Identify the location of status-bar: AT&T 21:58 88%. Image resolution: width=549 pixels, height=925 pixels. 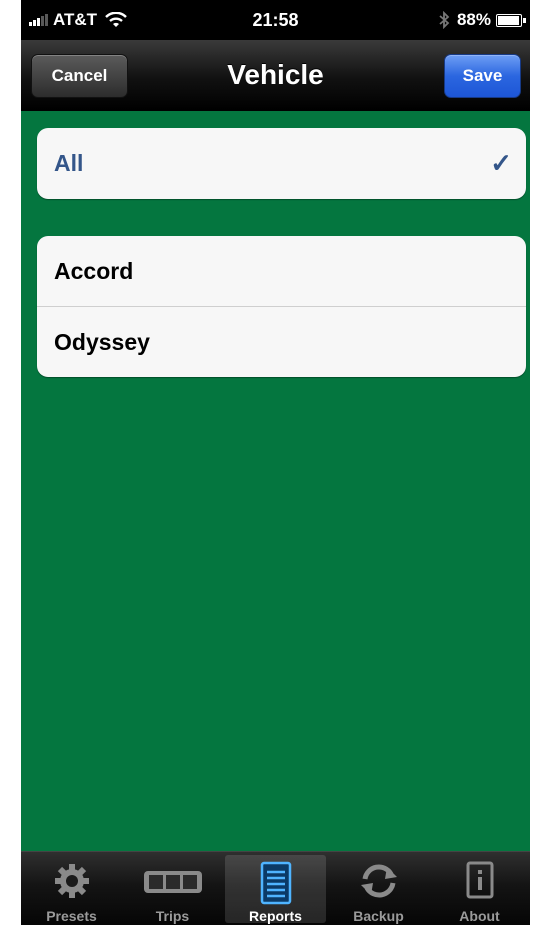
(275, 20).